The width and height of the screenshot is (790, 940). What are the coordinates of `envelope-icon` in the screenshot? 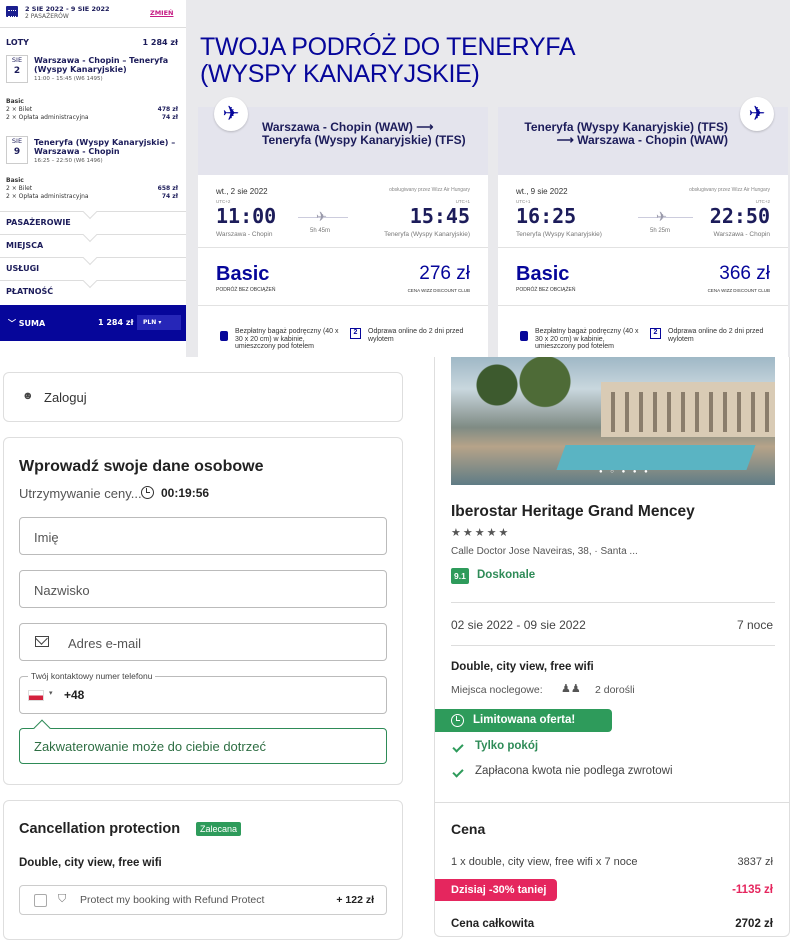 It's located at (42, 641).